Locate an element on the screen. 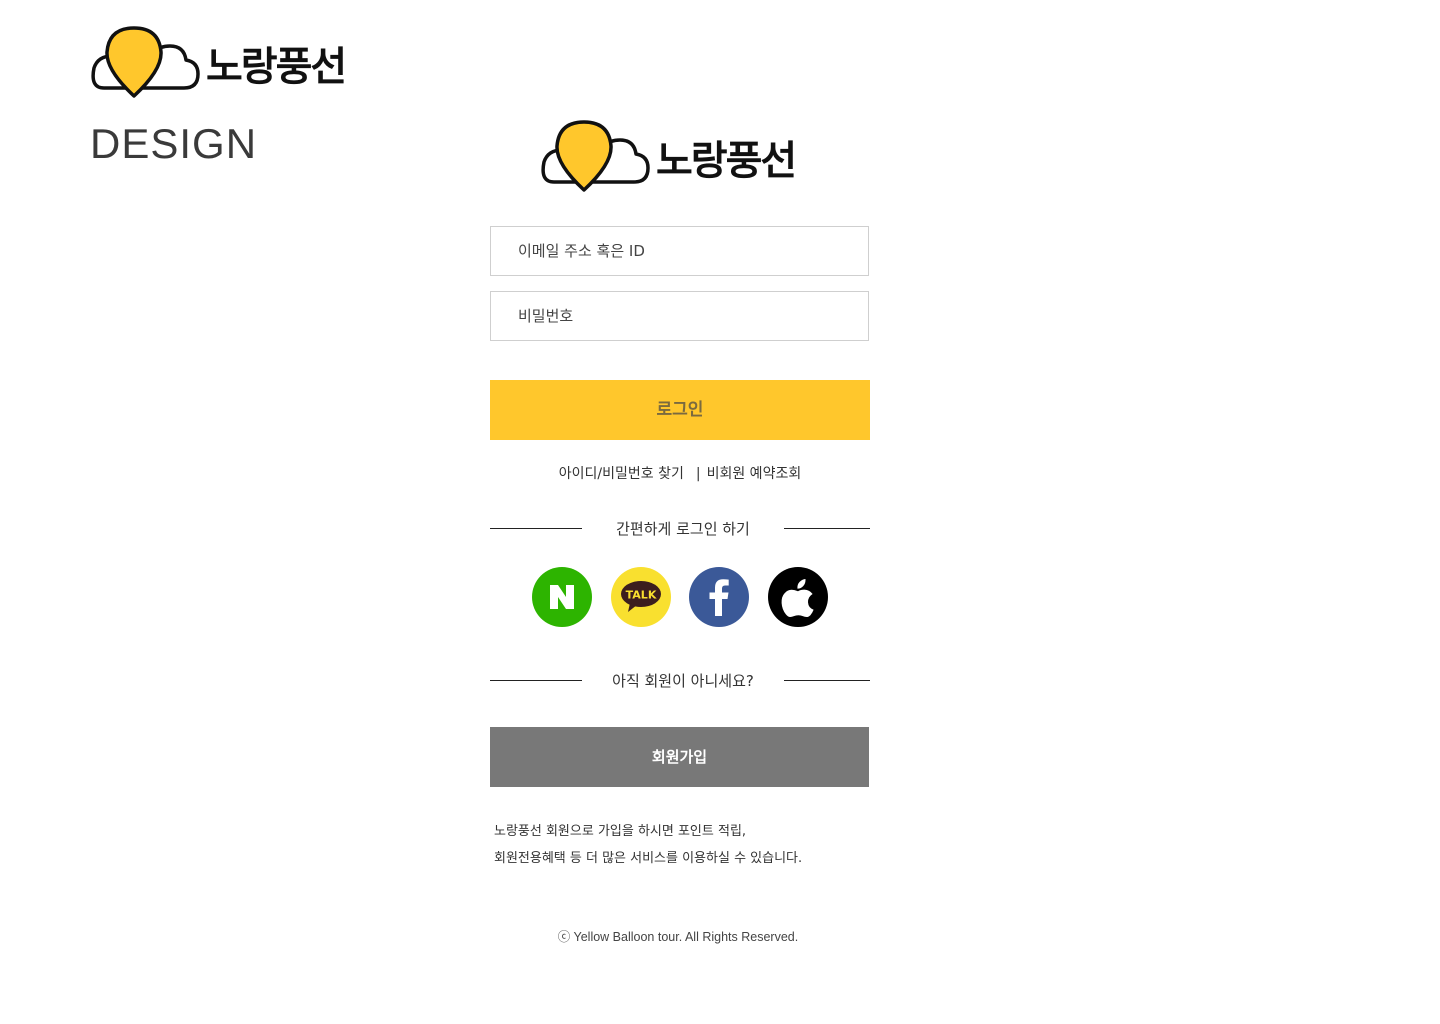 Image resolution: width=1440 pixels, height=1024 pixels. signup-button: 회원가입 is located at coordinates (679, 757).